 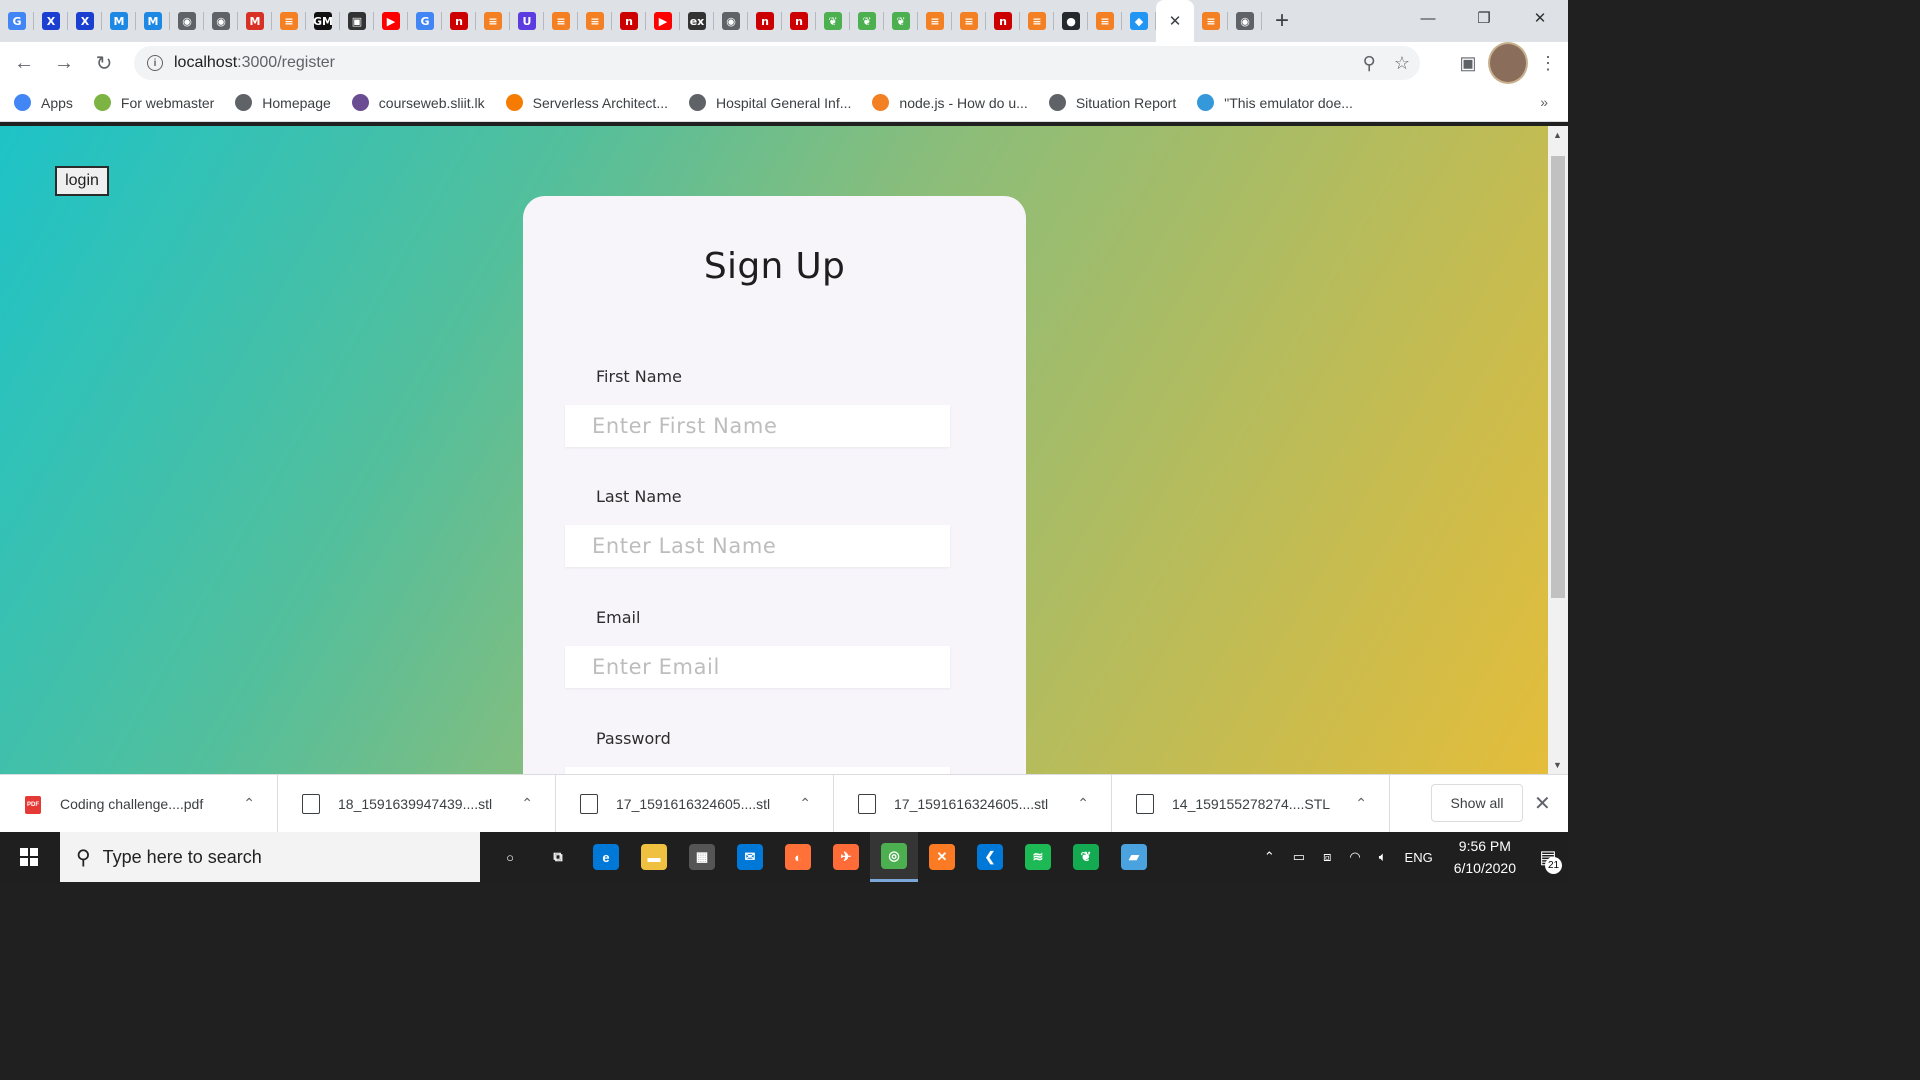 What do you see at coordinates (1557, 135) in the screenshot?
I see `scroll-up-icon: ▲` at bounding box center [1557, 135].